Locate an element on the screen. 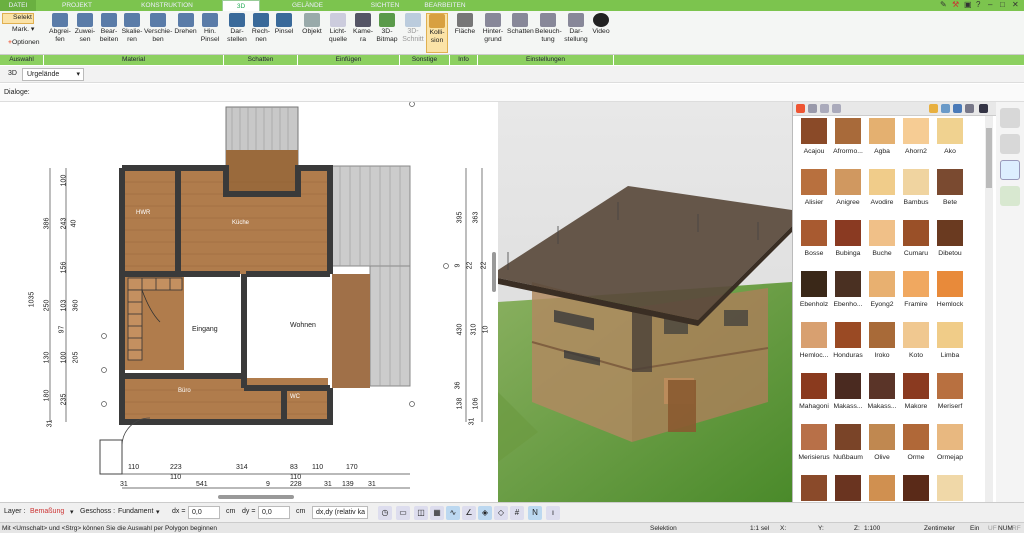 The image size is (1024, 533). material-swatch: Makore is located at coordinates (916, 398).